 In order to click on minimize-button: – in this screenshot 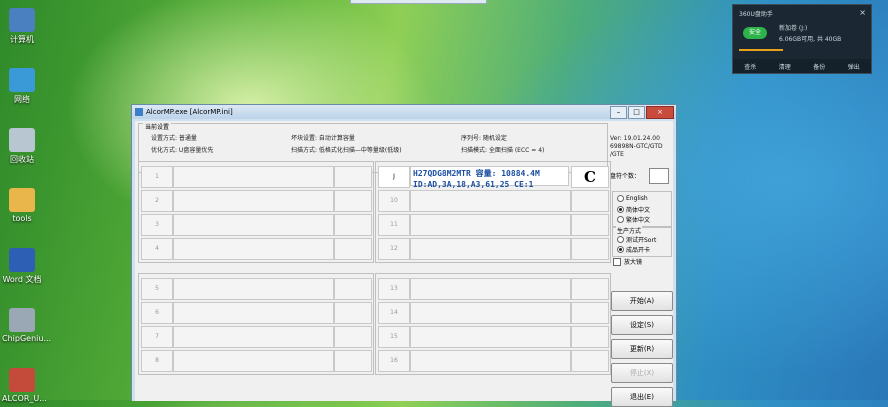, I will do `click(618, 112)`.